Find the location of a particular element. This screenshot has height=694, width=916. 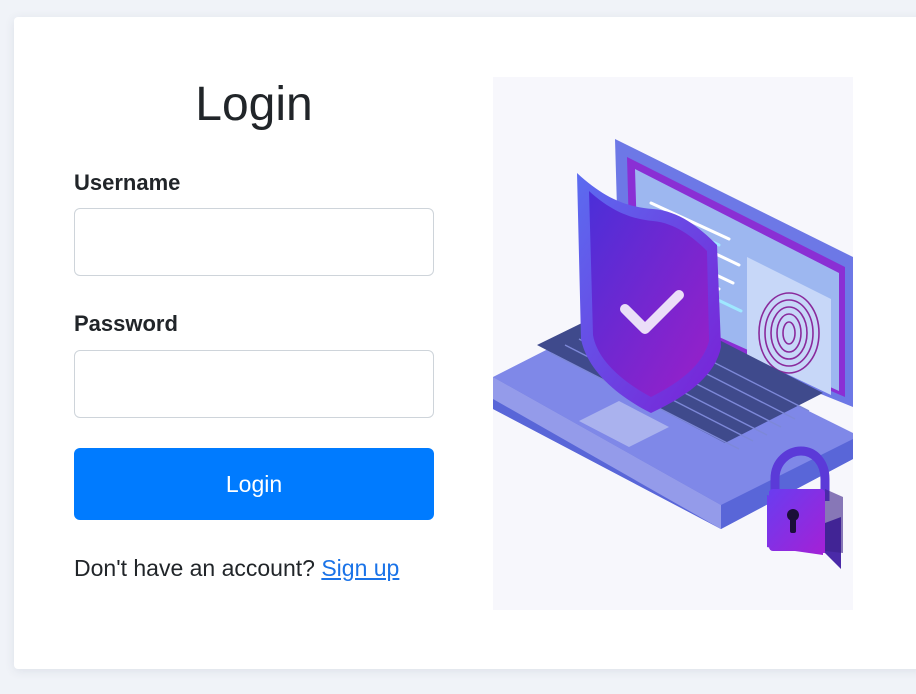

username-input is located at coordinates (254, 242).